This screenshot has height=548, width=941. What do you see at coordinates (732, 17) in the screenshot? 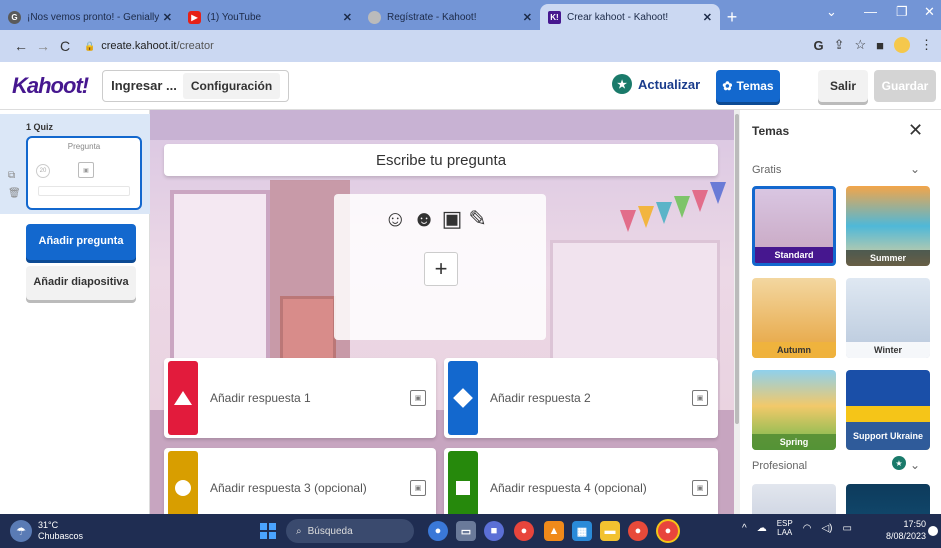
I see `new-tab-button: +` at bounding box center [732, 17].